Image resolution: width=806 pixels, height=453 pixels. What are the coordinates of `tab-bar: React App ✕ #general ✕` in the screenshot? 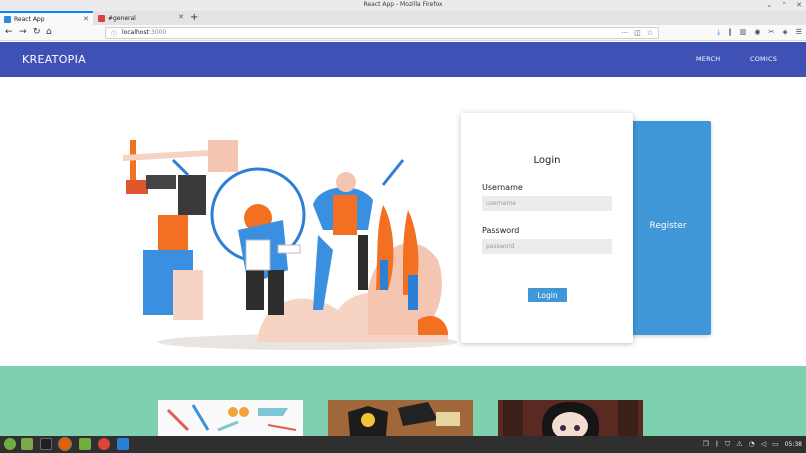 It's located at (403, 18).